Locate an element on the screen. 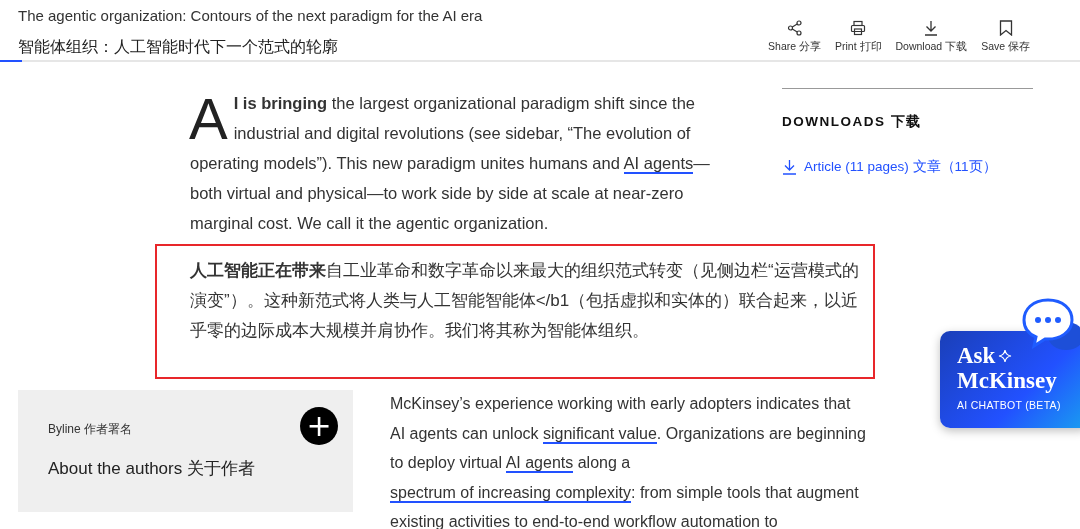 The height and width of the screenshot is (529, 1080). printer-icon is located at coordinates (858, 28).